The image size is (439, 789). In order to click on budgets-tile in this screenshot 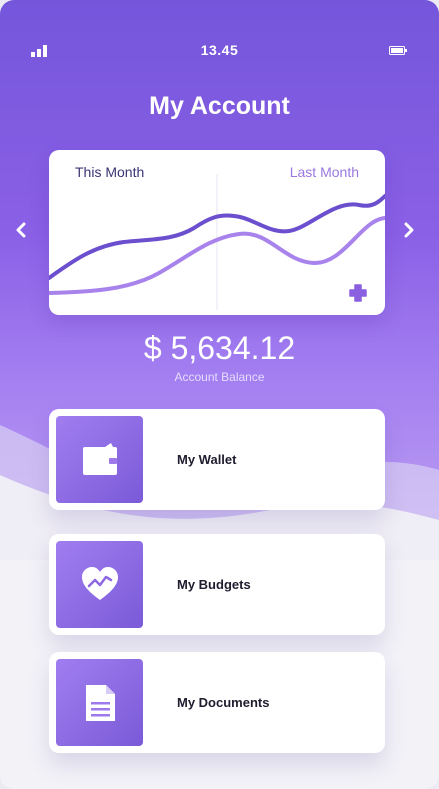, I will do `click(99, 584)`.